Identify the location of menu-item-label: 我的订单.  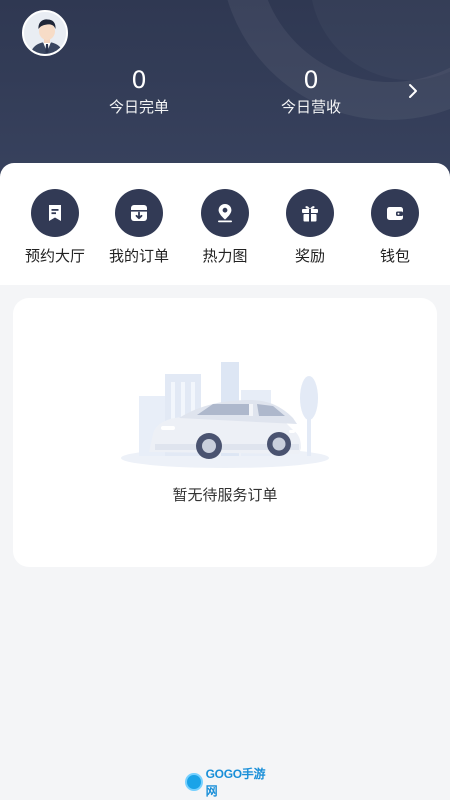
(138, 256).